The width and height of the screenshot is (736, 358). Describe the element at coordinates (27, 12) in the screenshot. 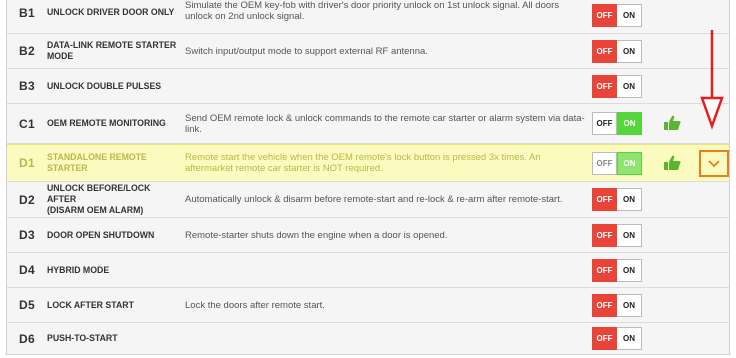

I see `row-code: B1` at that location.